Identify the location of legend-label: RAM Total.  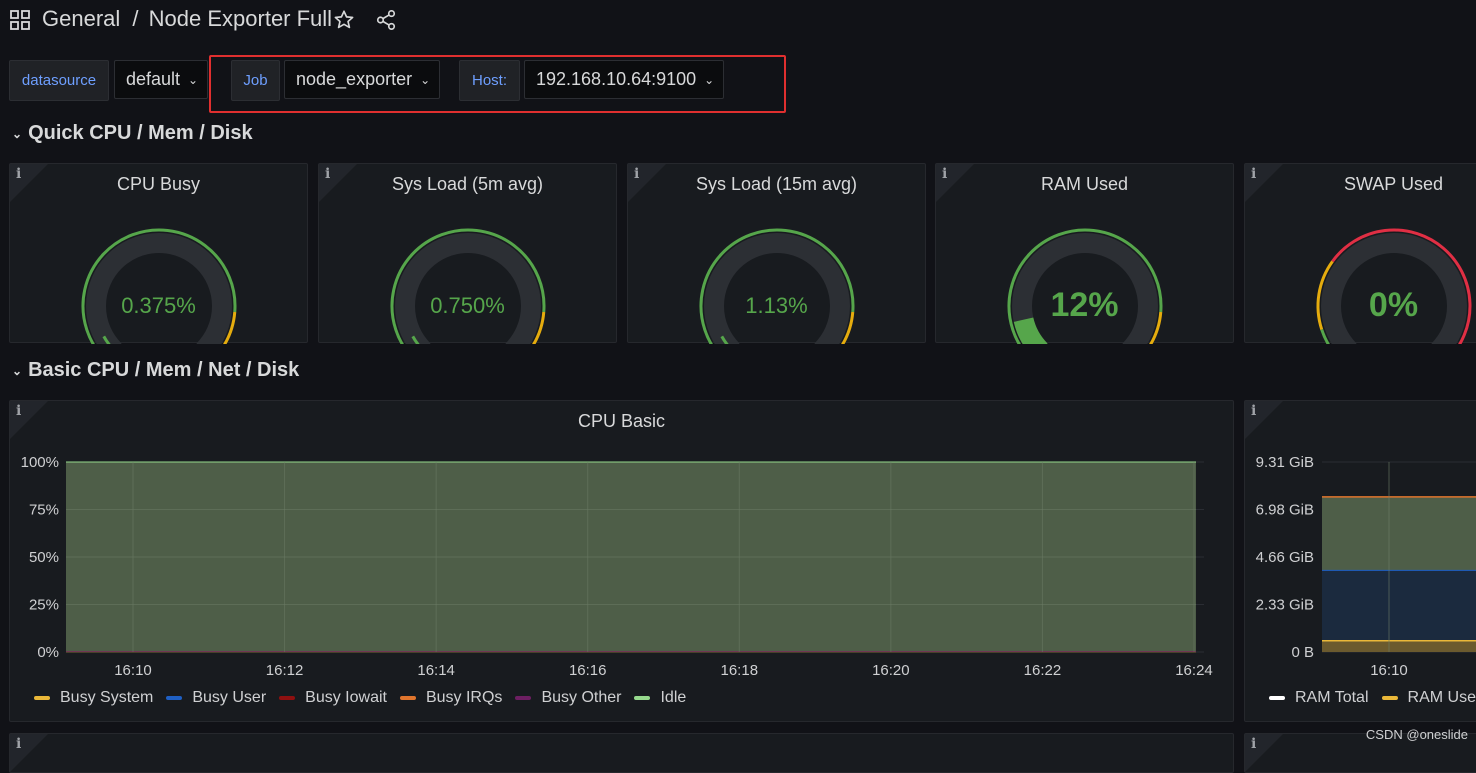
(1332, 697).